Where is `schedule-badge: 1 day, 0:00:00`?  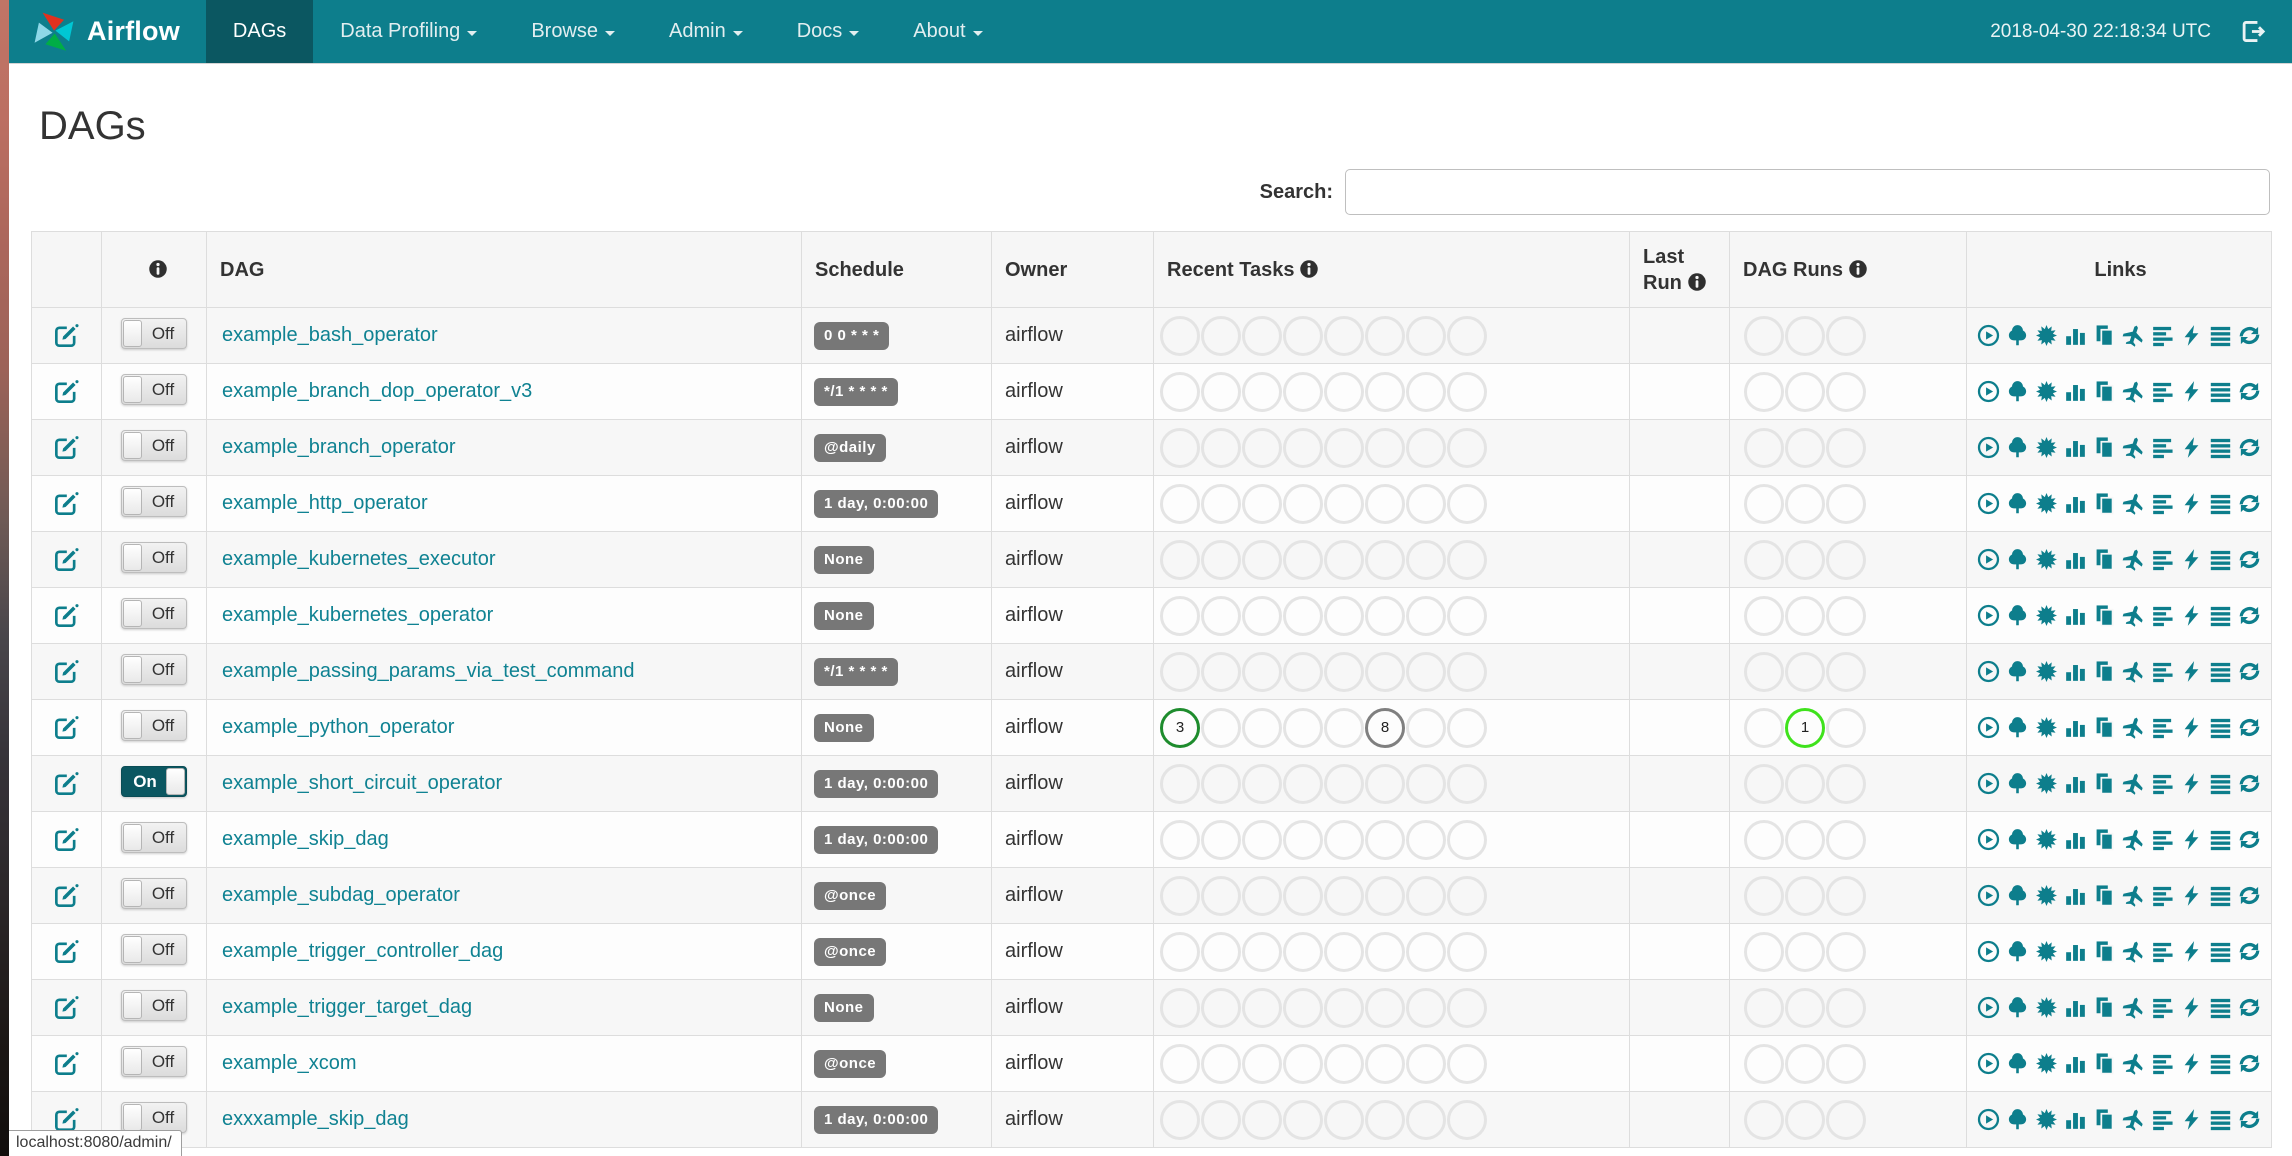
schedule-badge: 1 day, 0:00:00 is located at coordinates (876, 839).